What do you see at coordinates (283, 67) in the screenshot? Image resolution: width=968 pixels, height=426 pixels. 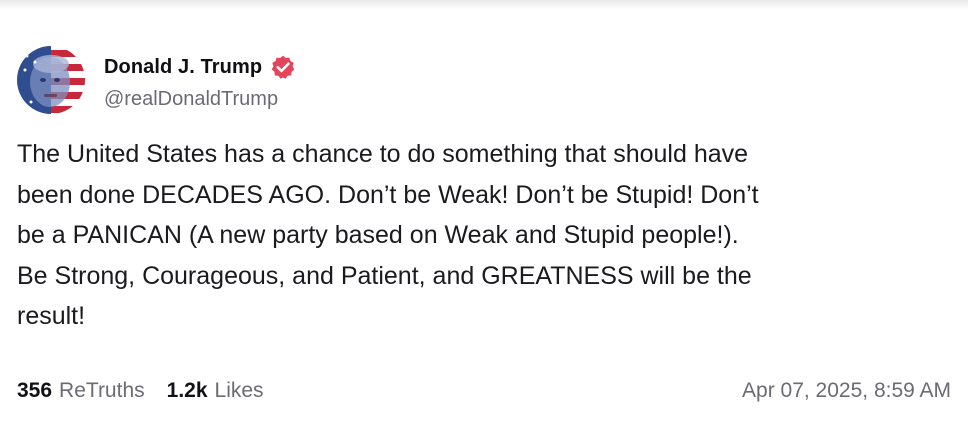 I see `verified-badge-icon` at bounding box center [283, 67].